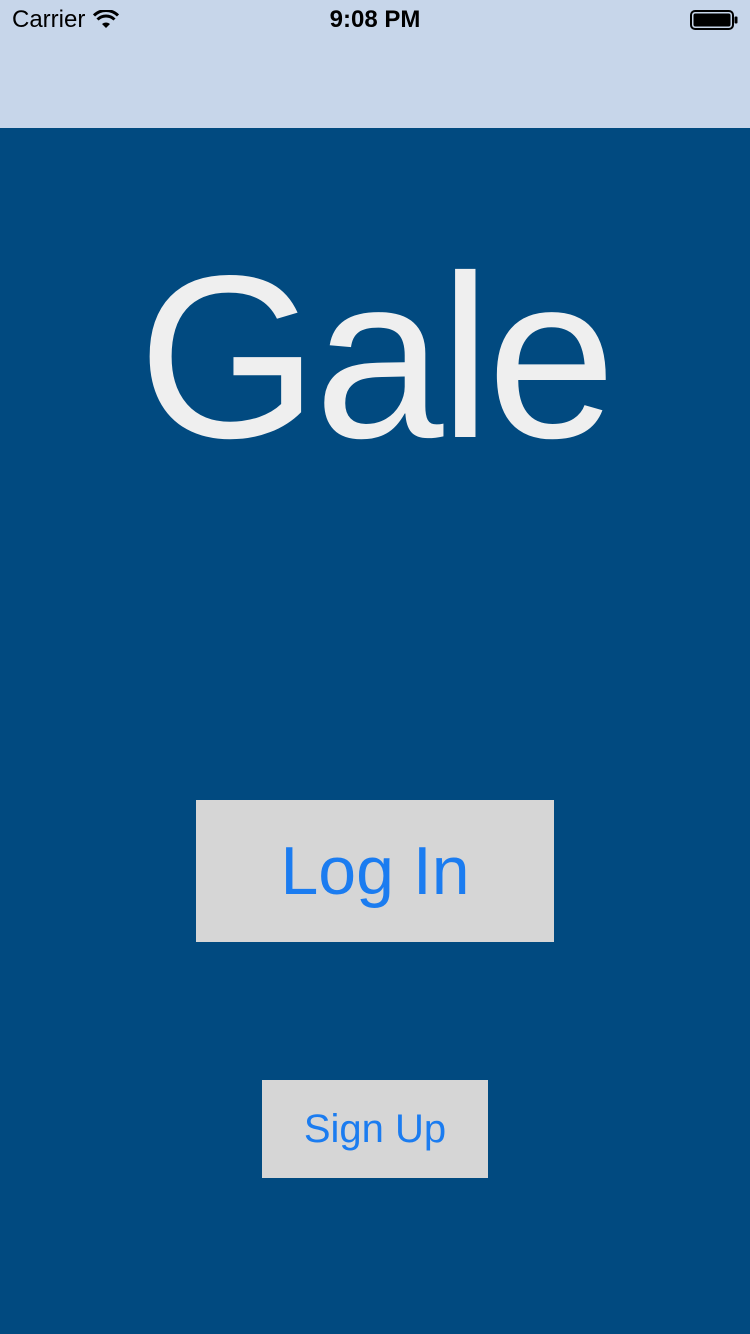  What do you see at coordinates (376, 357) in the screenshot?
I see `app-title: Gale` at bounding box center [376, 357].